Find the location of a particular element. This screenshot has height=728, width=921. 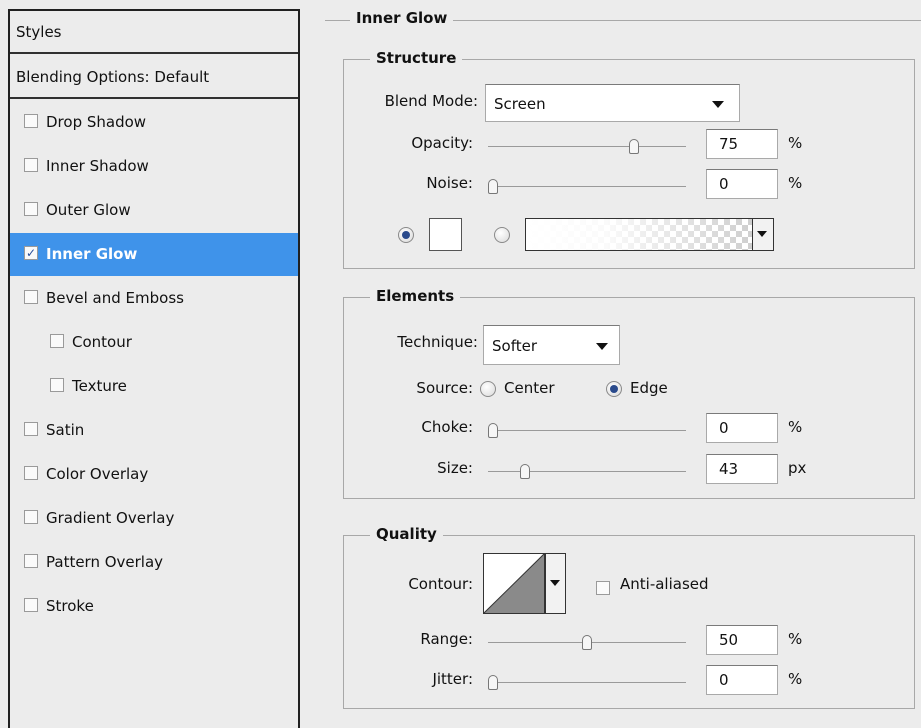

noise-input: 0 is located at coordinates (742, 184).